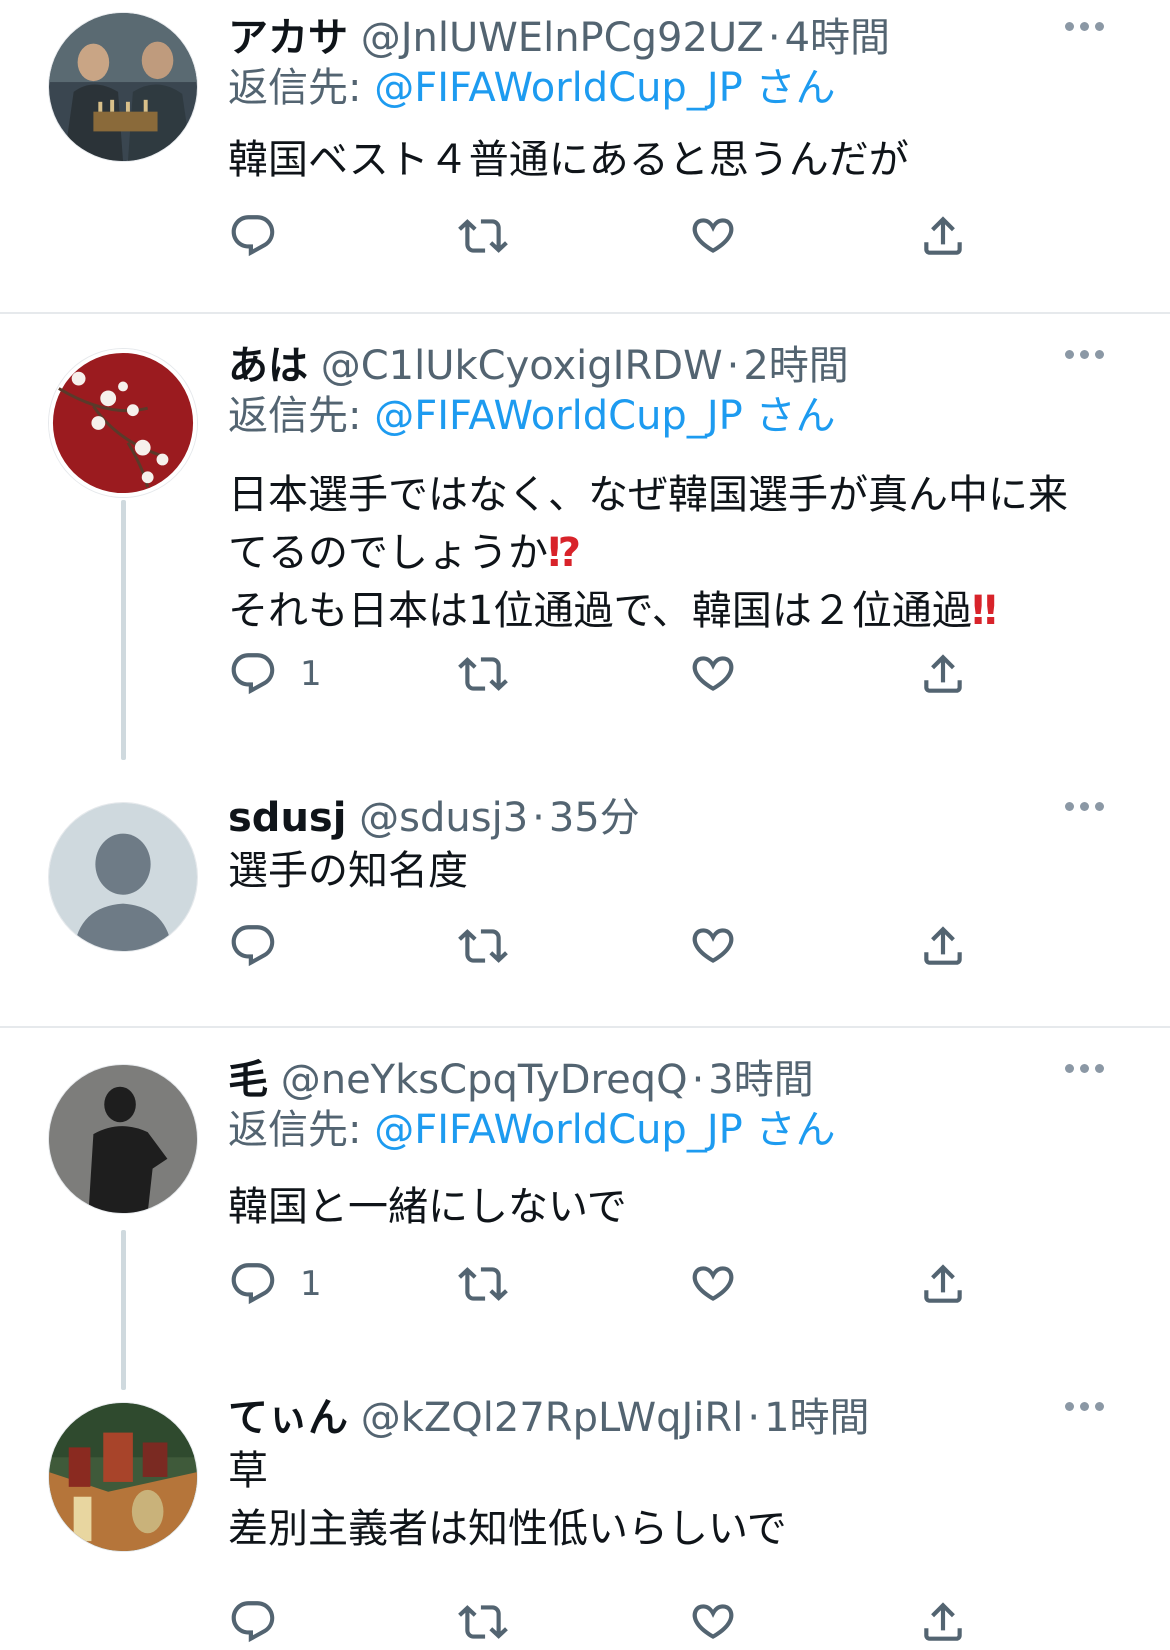  I want to click on user-handle: @sdusj3, so click(443, 818).